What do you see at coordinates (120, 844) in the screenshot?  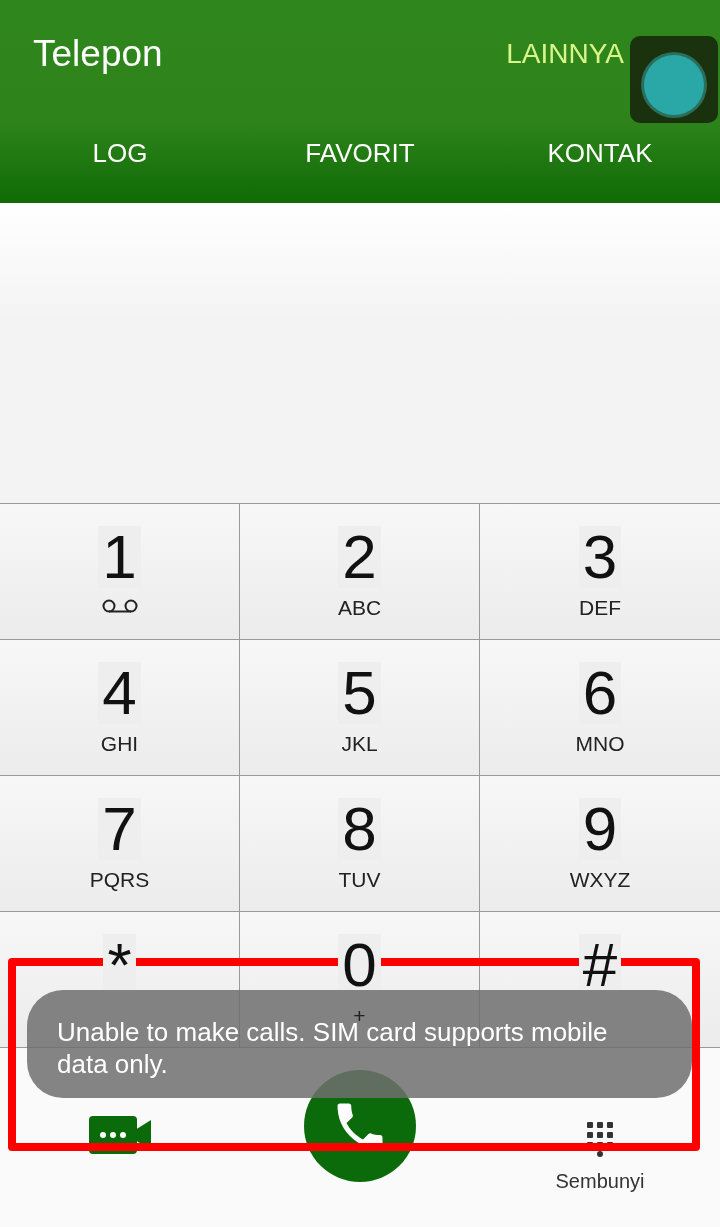 I see `dial-key: 7 PQRS` at bounding box center [120, 844].